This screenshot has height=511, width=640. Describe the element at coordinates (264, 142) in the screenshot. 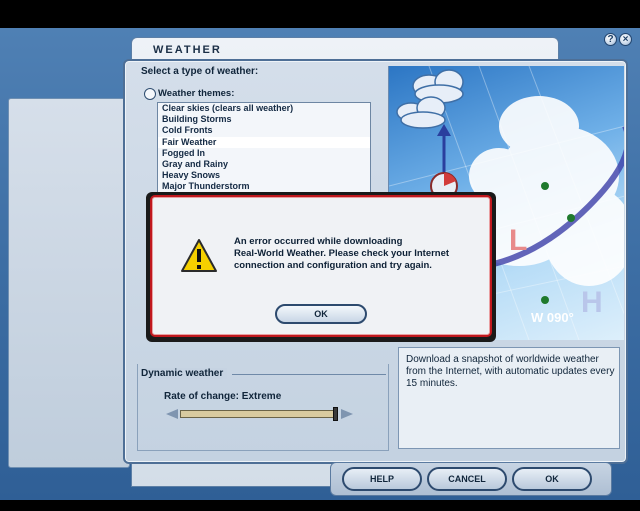

I see `list-item-selected: Fair Weather` at that location.